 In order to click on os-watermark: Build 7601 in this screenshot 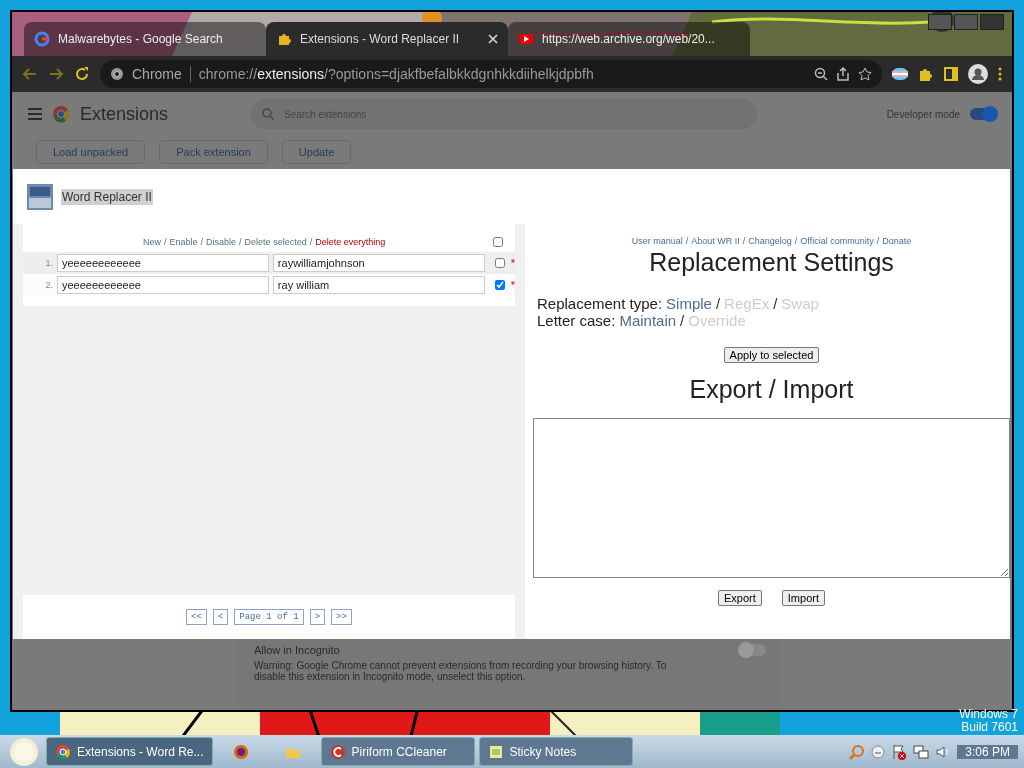, I will do `click(989, 727)`.